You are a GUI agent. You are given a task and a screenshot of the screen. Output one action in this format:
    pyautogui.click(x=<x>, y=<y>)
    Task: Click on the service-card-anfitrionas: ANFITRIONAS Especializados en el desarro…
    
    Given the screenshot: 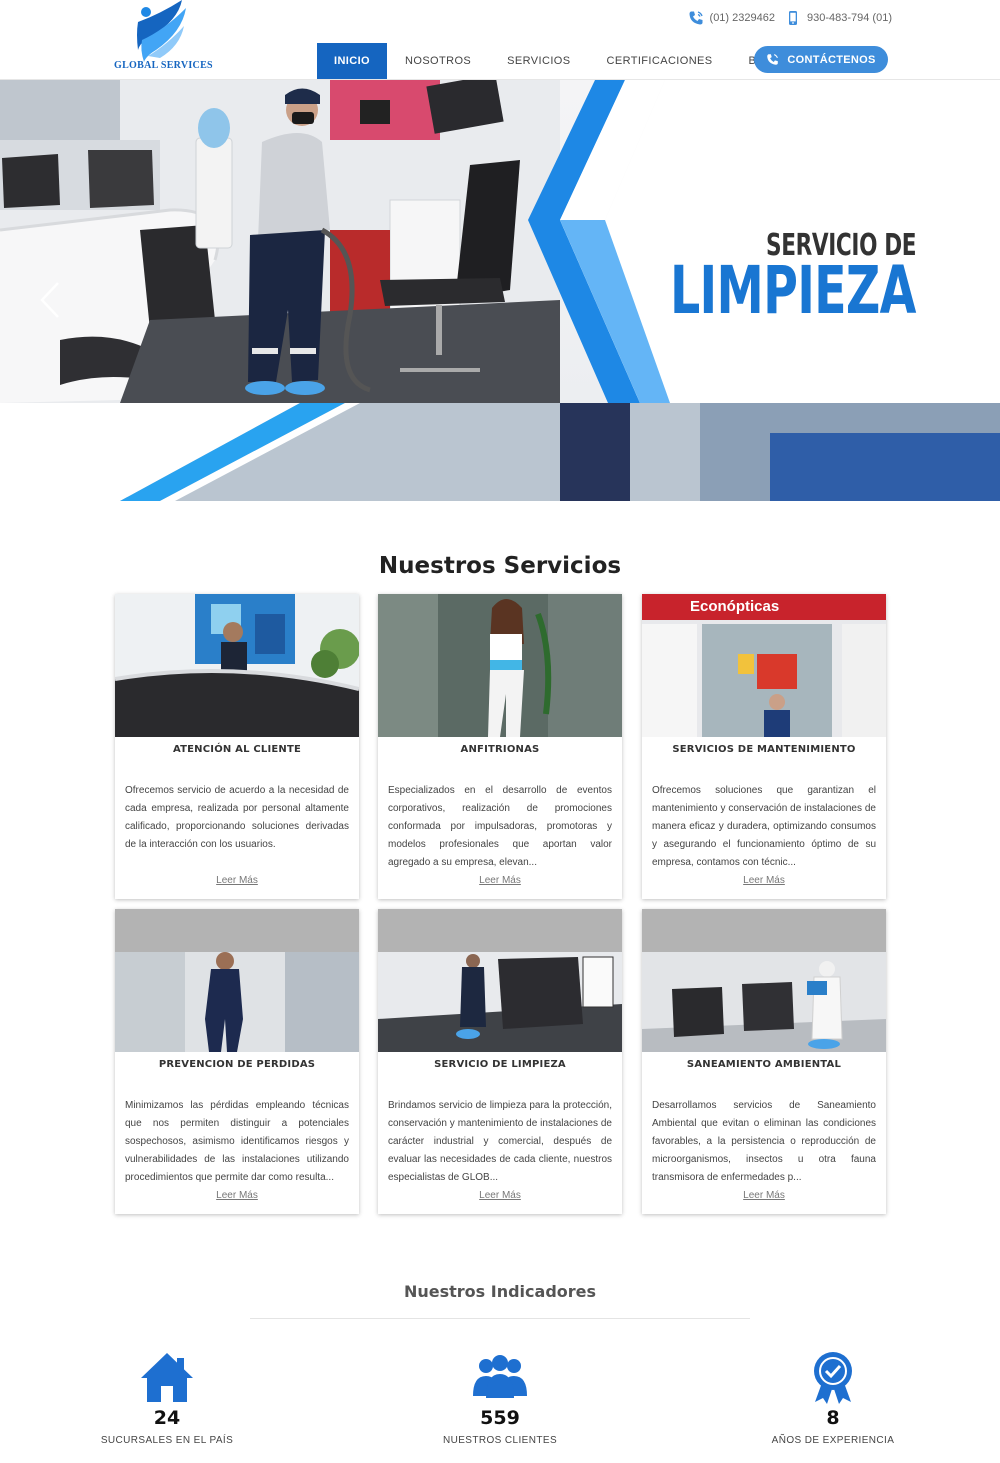 What is the action you would take?
    pyautogui.click(x=500, y=746)
    